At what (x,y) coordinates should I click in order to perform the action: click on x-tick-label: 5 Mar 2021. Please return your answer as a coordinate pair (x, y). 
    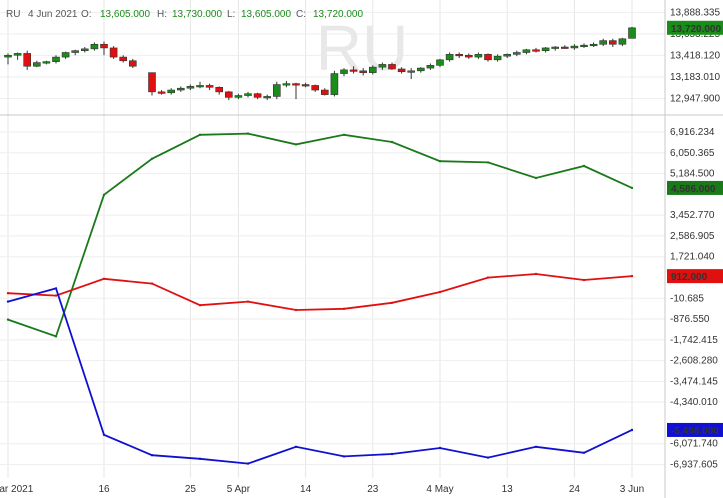
    Looking at the image, I should click on (17, 489).